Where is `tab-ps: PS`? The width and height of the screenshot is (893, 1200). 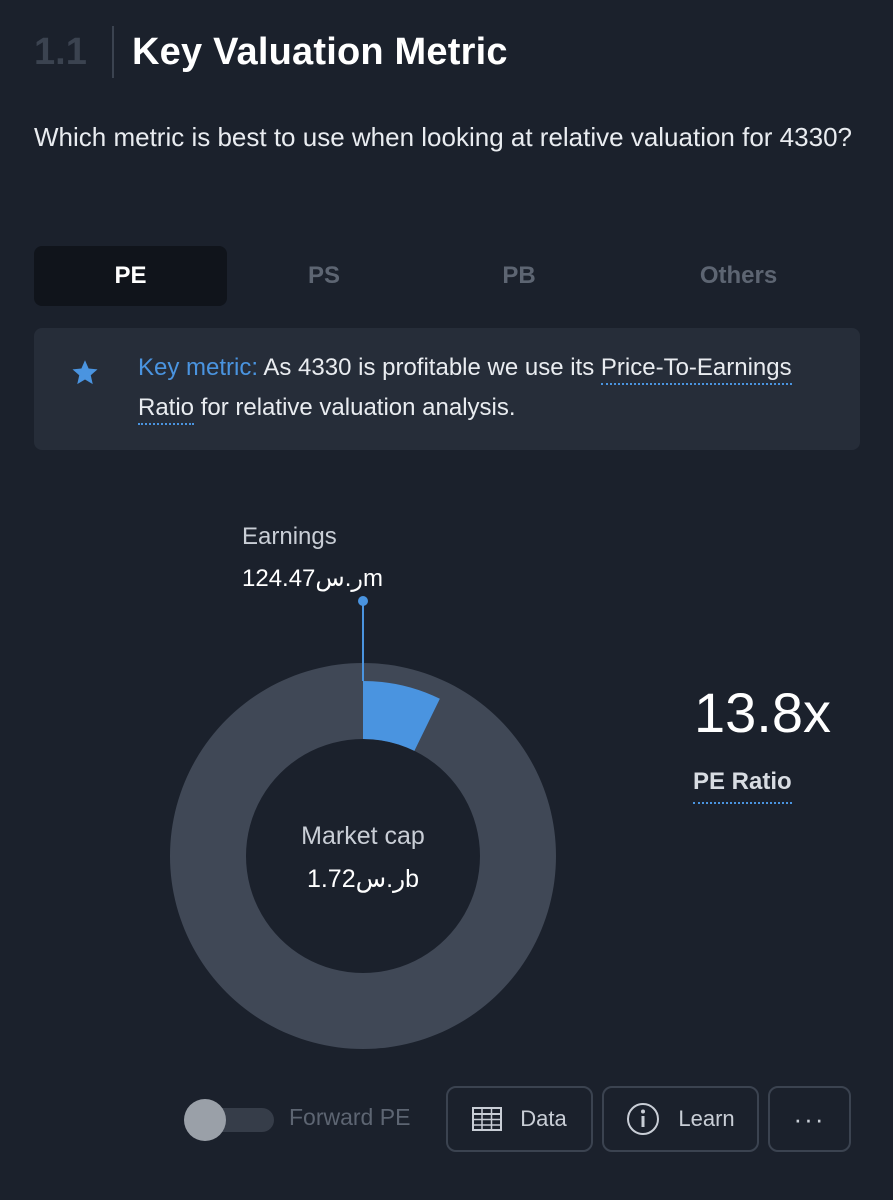
tab-ps: PS is located at coordinates (324, 276).